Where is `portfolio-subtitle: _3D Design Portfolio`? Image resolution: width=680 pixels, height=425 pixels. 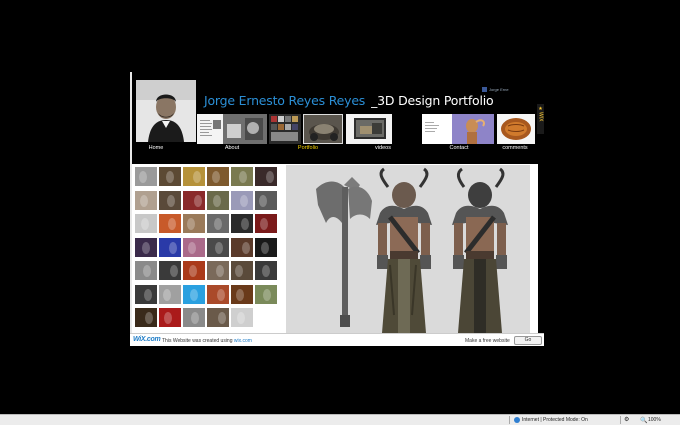 portfolio-subtitle: _3D Design Portfolio is located at coordinates (432, 100).